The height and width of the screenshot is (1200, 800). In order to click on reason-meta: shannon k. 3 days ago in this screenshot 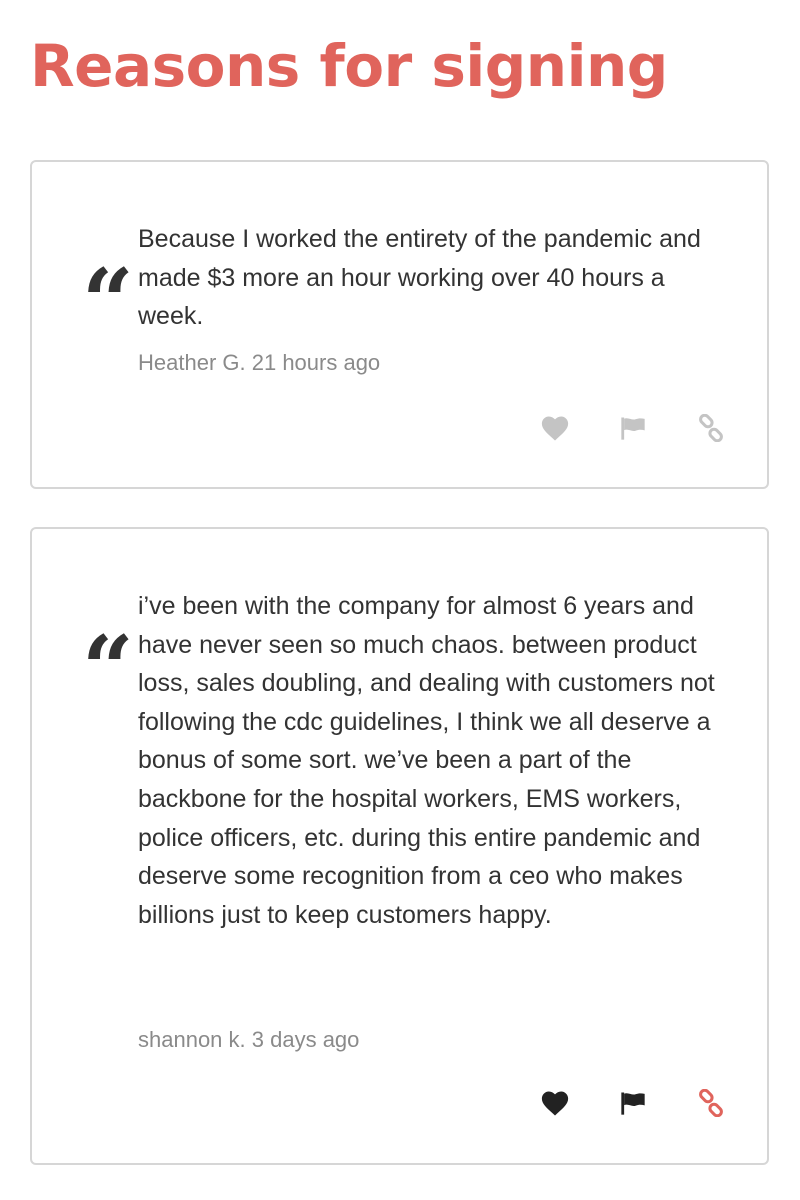, I will do `click(248, 1040)`.